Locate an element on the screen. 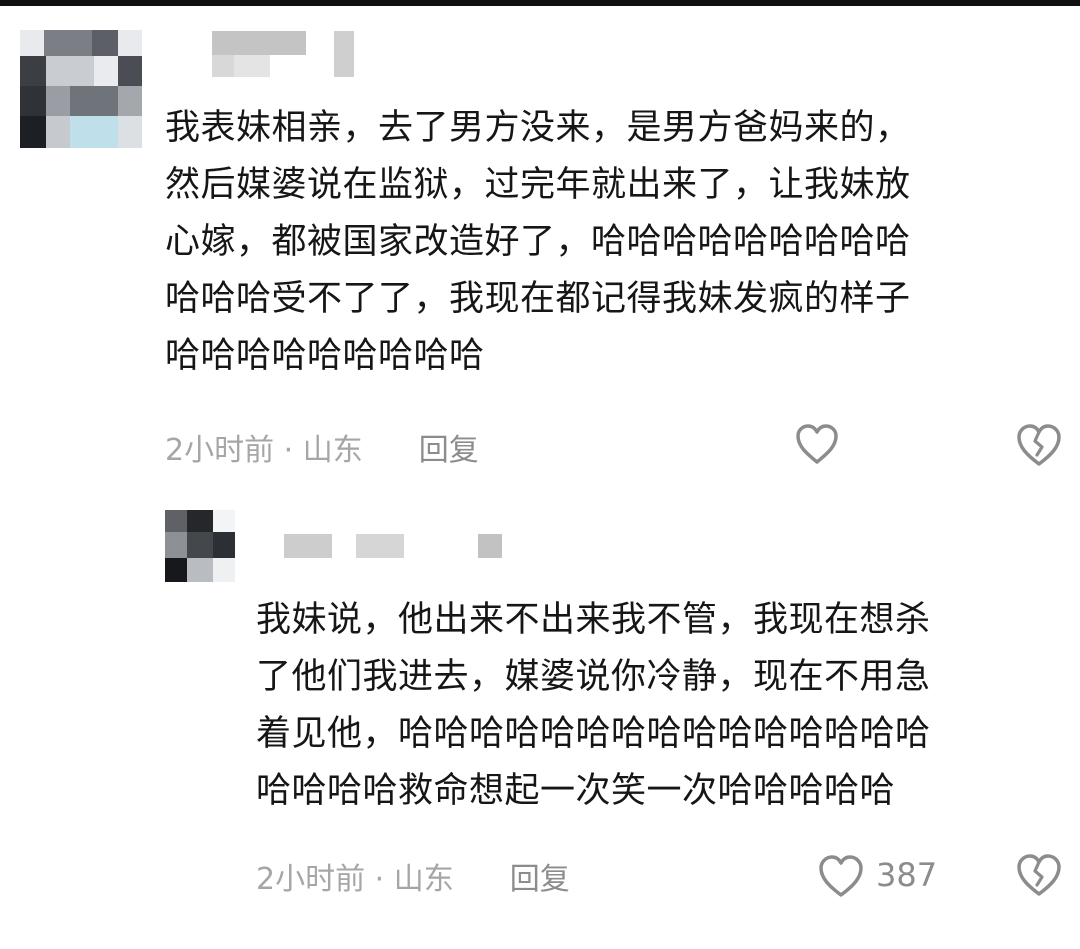  top-edge-bar is located at coordinates (540, 3).